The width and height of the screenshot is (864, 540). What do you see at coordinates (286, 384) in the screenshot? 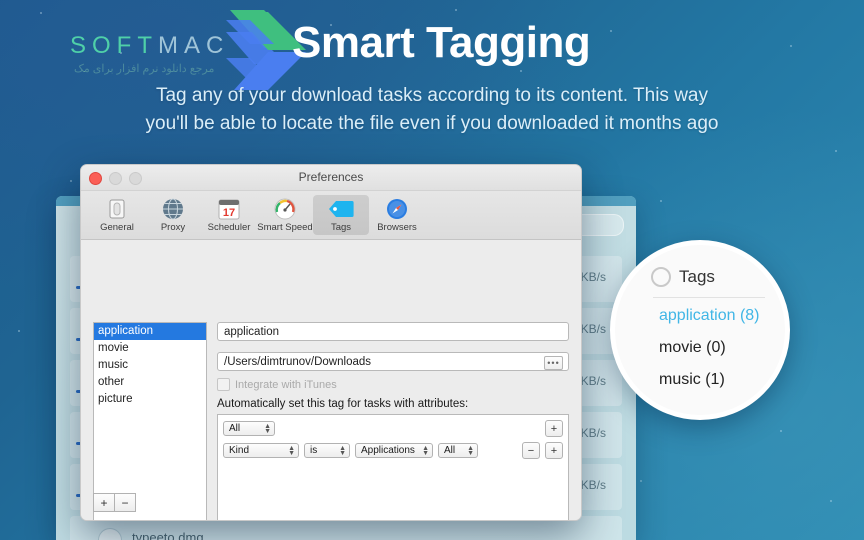
I see `itunes-checkbox-label: Integrate with iTunes` at bounding box center [286, 384].